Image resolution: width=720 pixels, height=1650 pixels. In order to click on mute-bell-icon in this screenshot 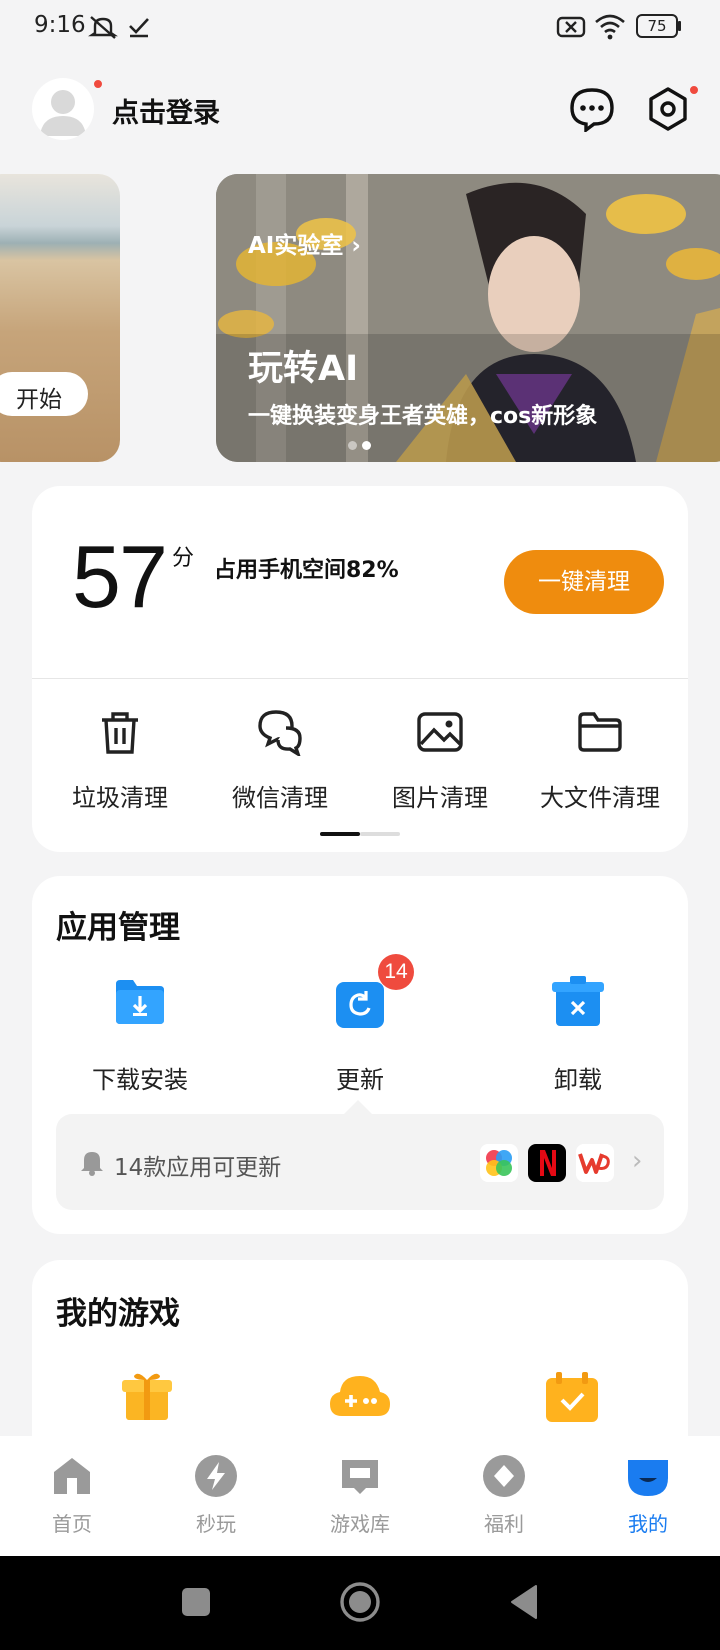, I will do `click(103, 27)`.